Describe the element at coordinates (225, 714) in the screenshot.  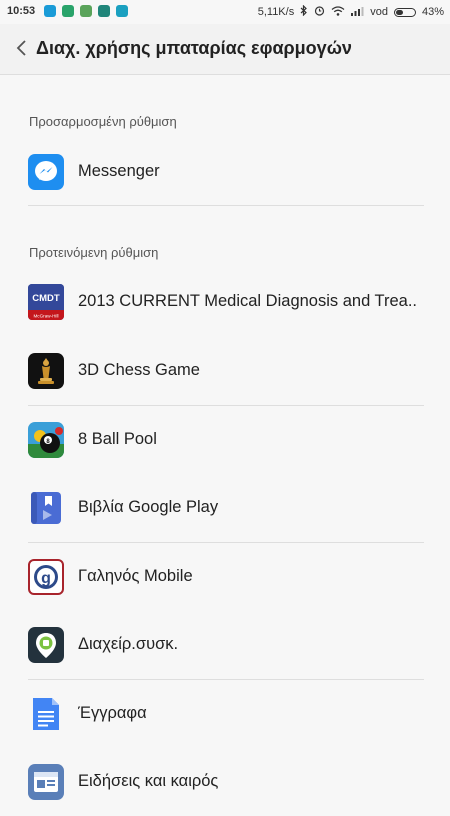
I see `app-row-google-docs: Έγγραφα` at that location.